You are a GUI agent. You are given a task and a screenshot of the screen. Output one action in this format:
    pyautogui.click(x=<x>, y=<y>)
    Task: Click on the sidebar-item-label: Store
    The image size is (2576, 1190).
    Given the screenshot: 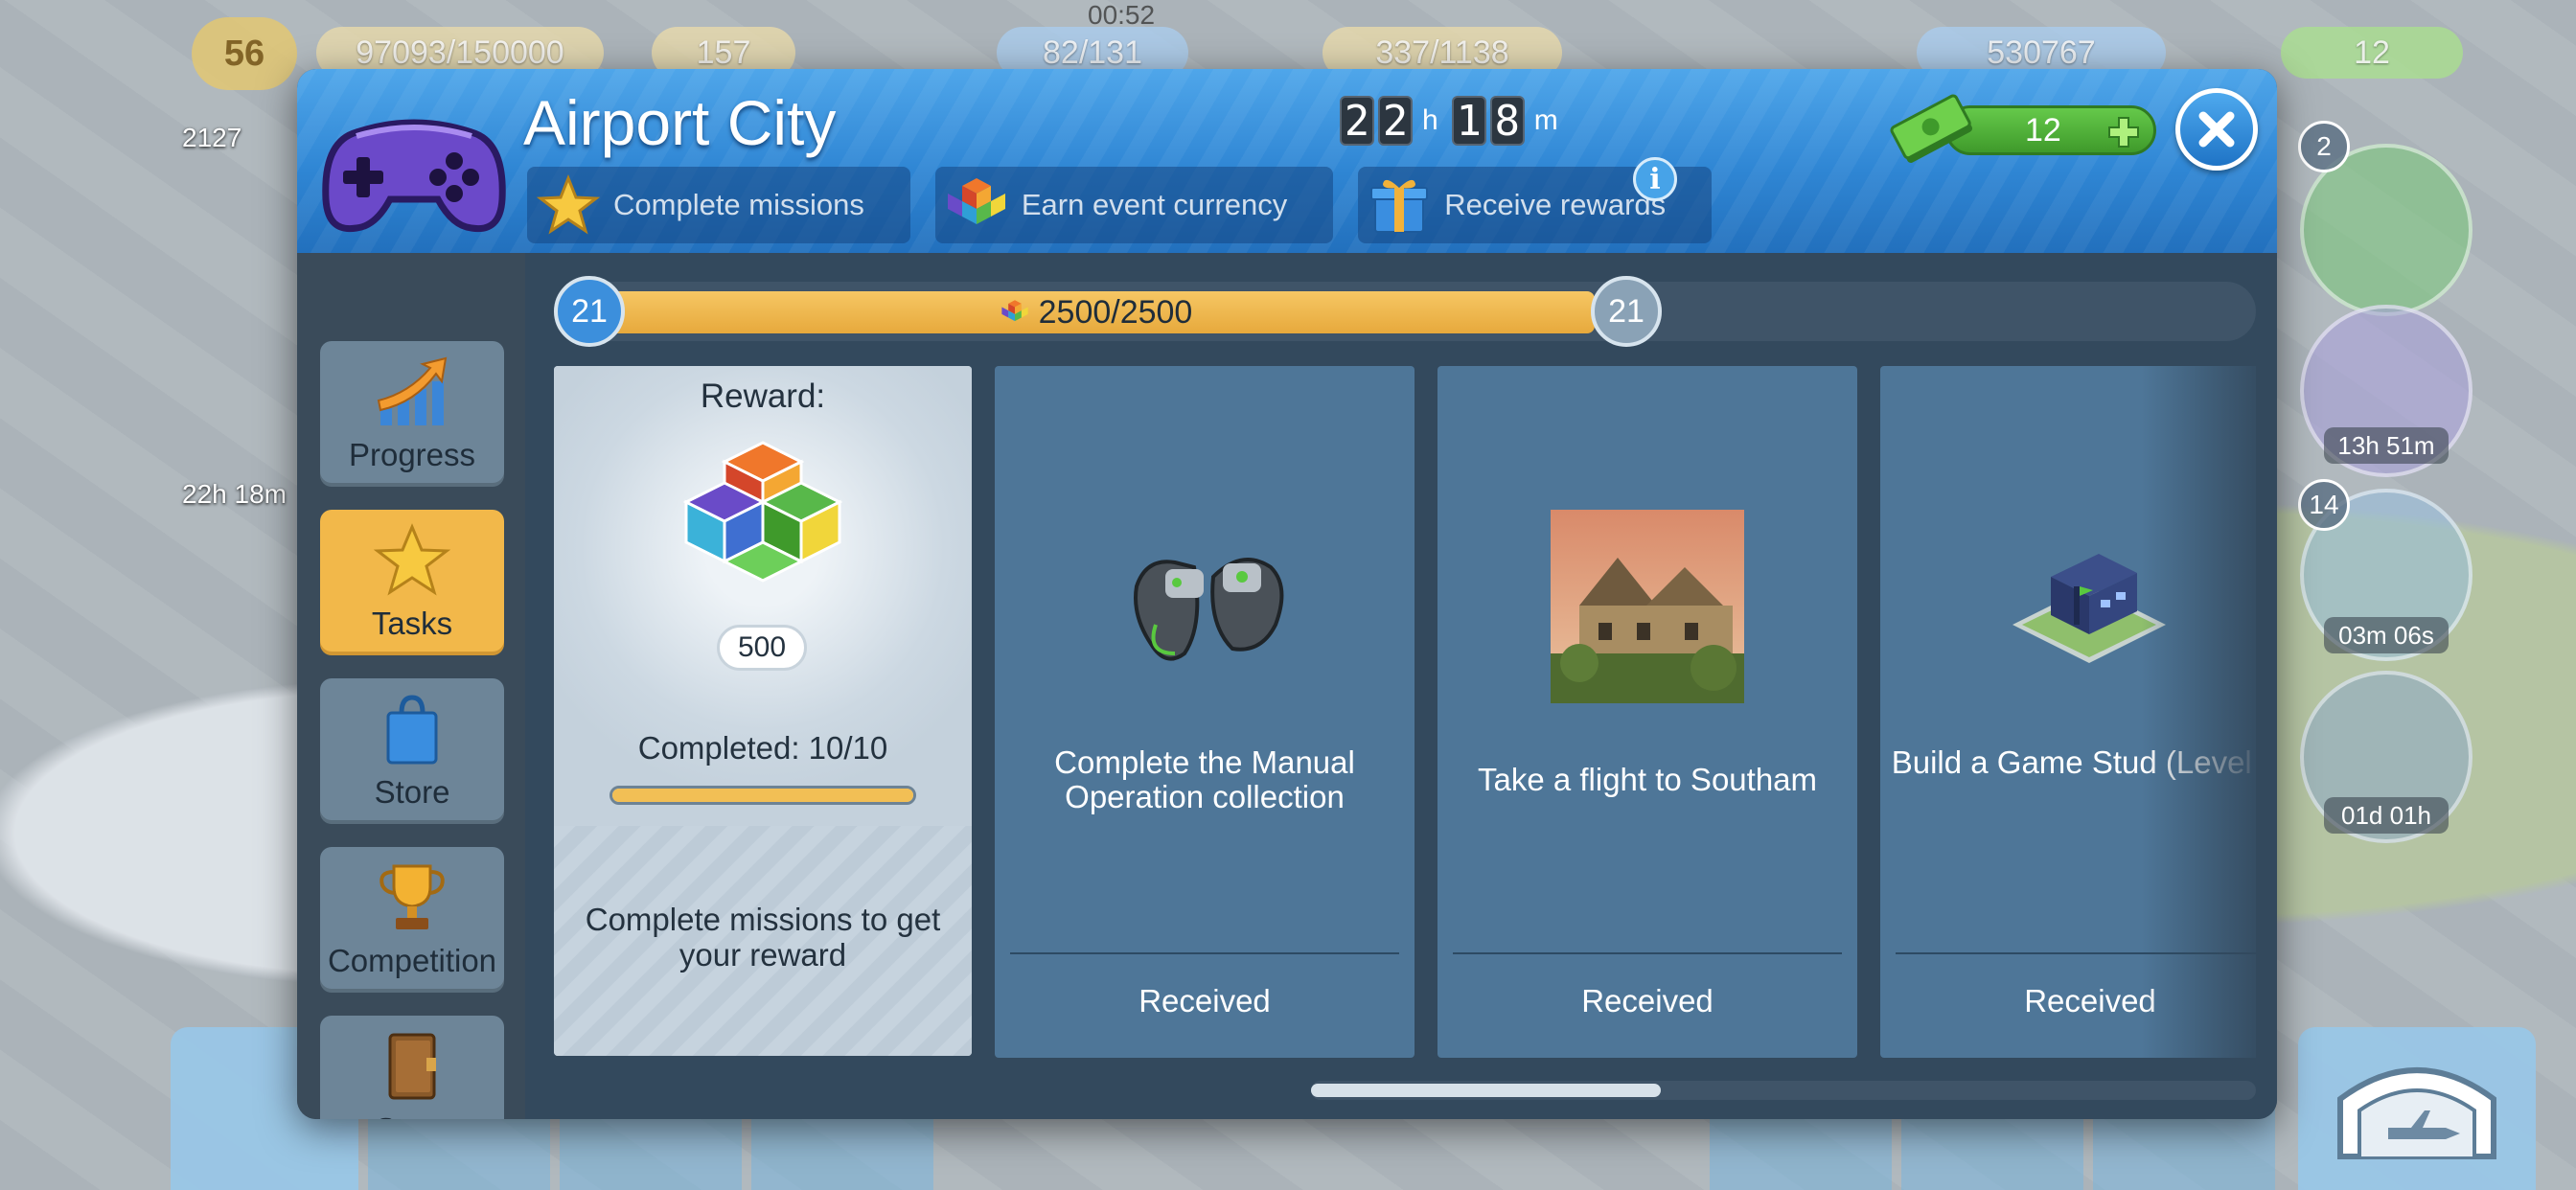 What is the action you would take?
    pyautogui.click(x=412, y=792)
    